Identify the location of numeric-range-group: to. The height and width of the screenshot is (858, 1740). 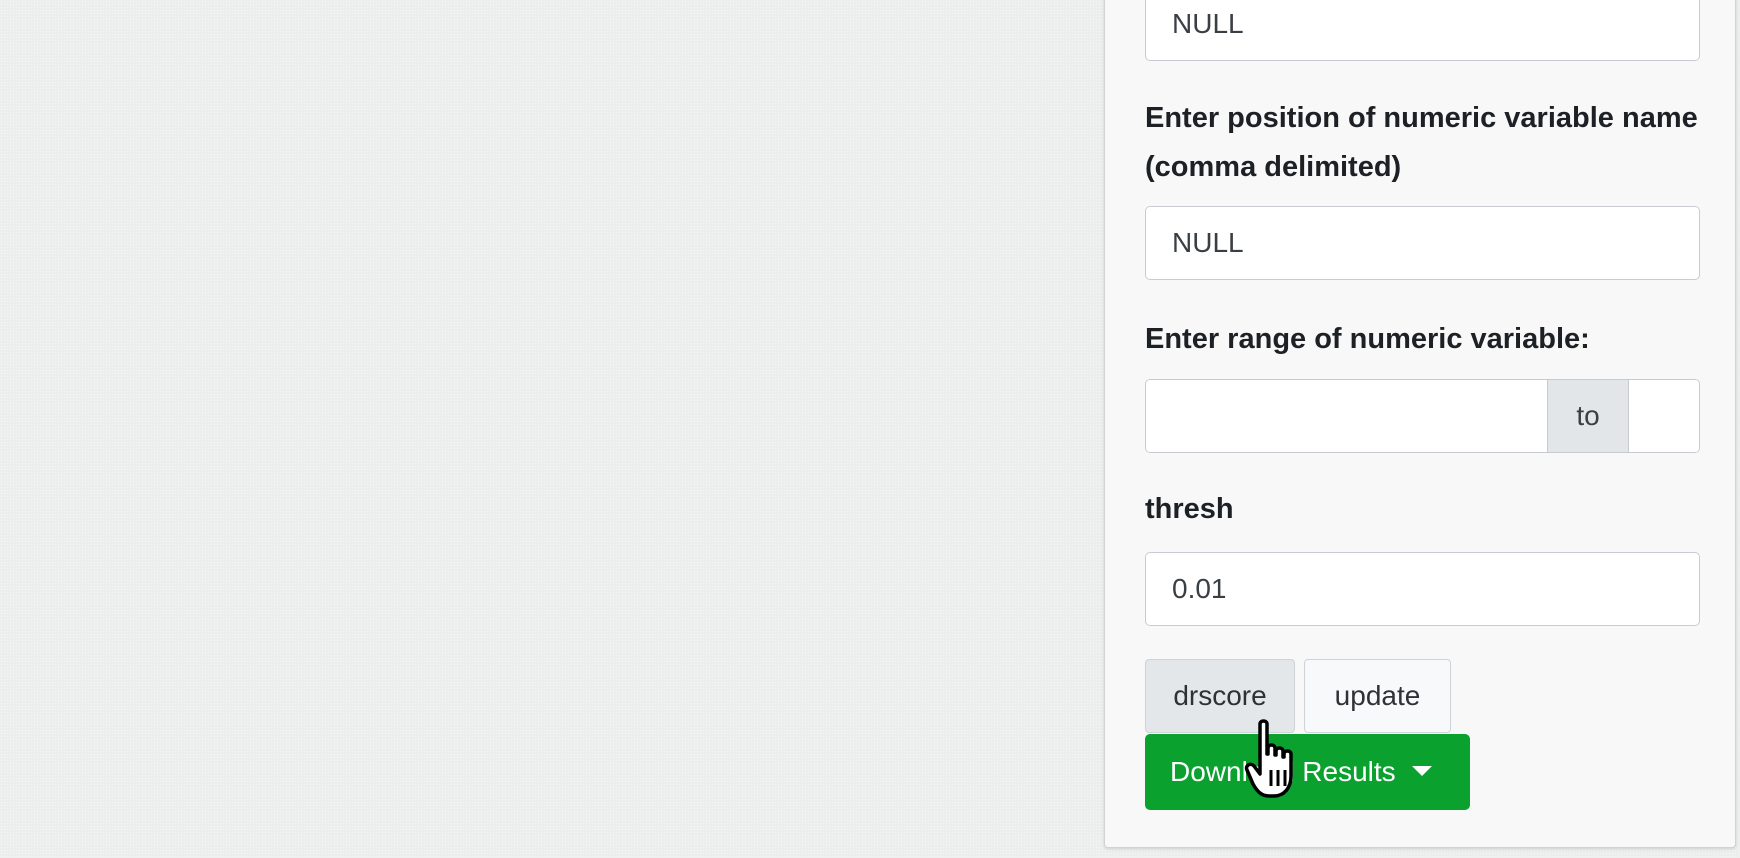
(1422, 416).